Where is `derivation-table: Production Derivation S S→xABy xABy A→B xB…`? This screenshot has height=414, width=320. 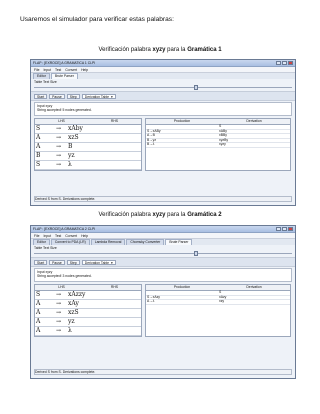 derivation-table: Production Derivation S S→xABy xABy A→B xB… is located at coordinates (218, 144).